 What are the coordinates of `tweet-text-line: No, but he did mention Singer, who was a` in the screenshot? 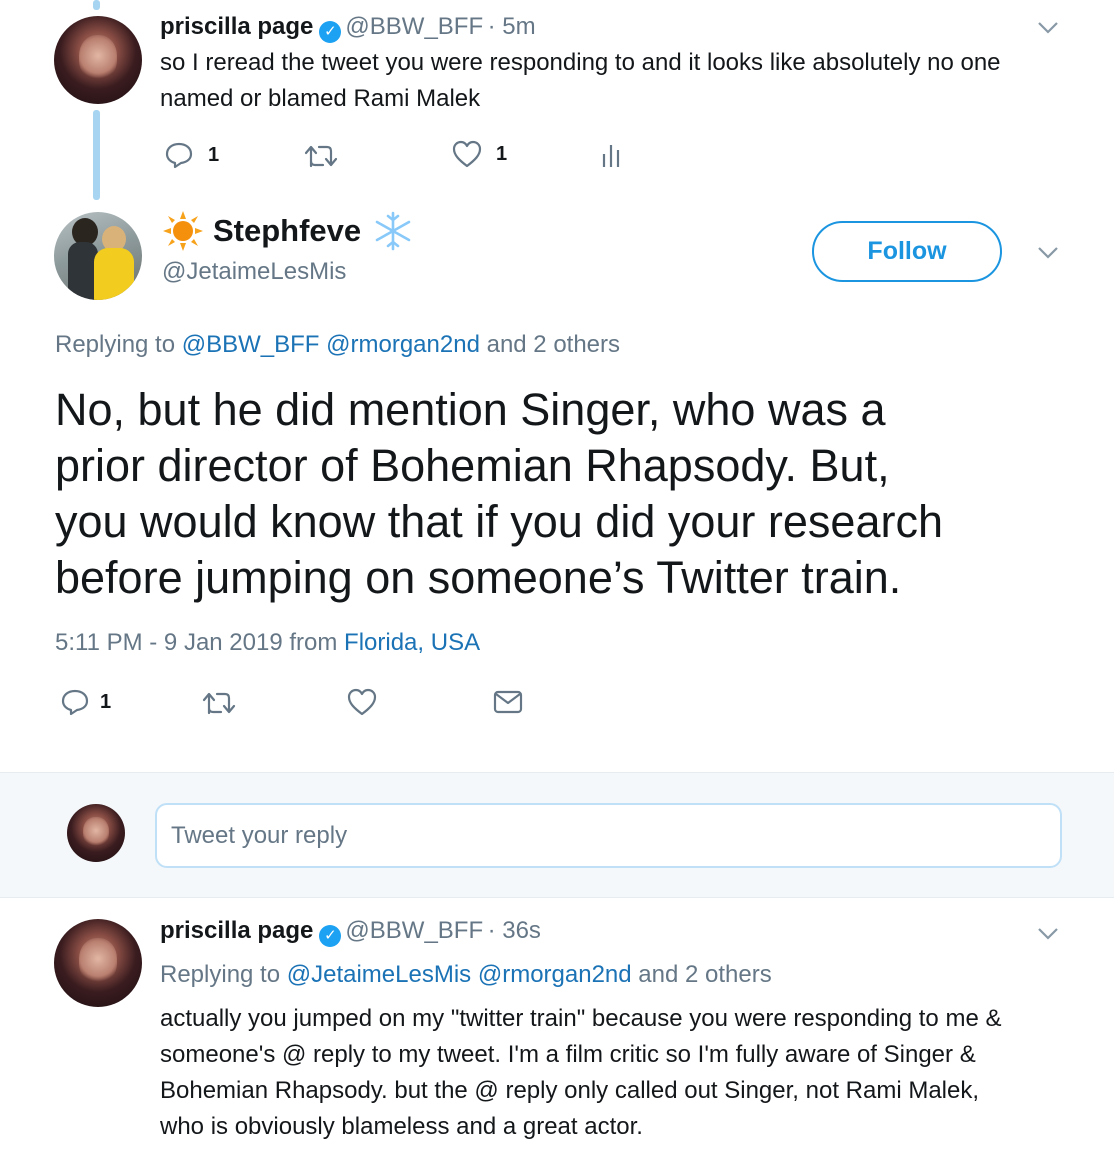 It's located at (470, 409).